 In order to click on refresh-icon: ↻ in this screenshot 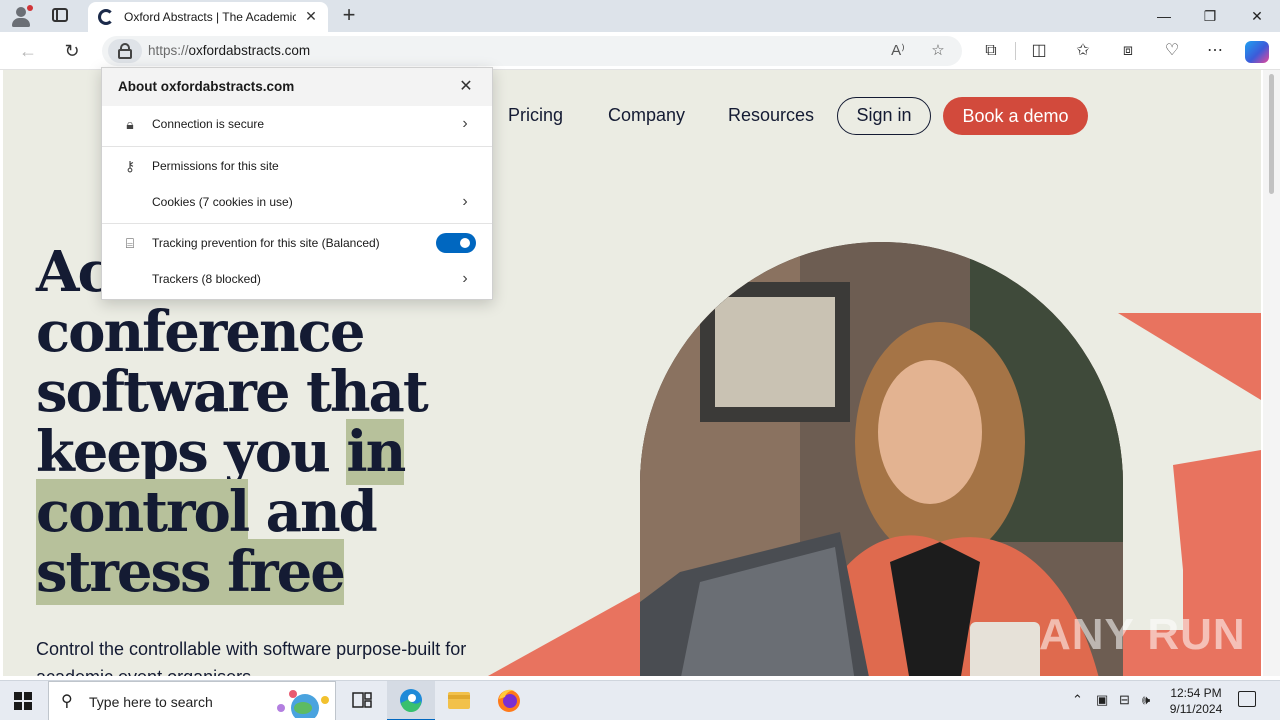, I will do `click(72, 51)`.